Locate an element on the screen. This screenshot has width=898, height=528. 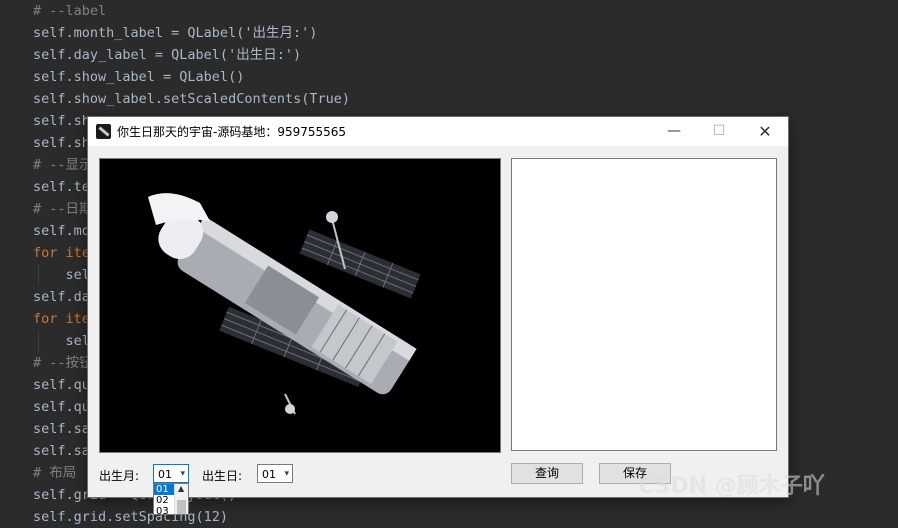
code-line: # --显示 is located at coordinates (63, 165).